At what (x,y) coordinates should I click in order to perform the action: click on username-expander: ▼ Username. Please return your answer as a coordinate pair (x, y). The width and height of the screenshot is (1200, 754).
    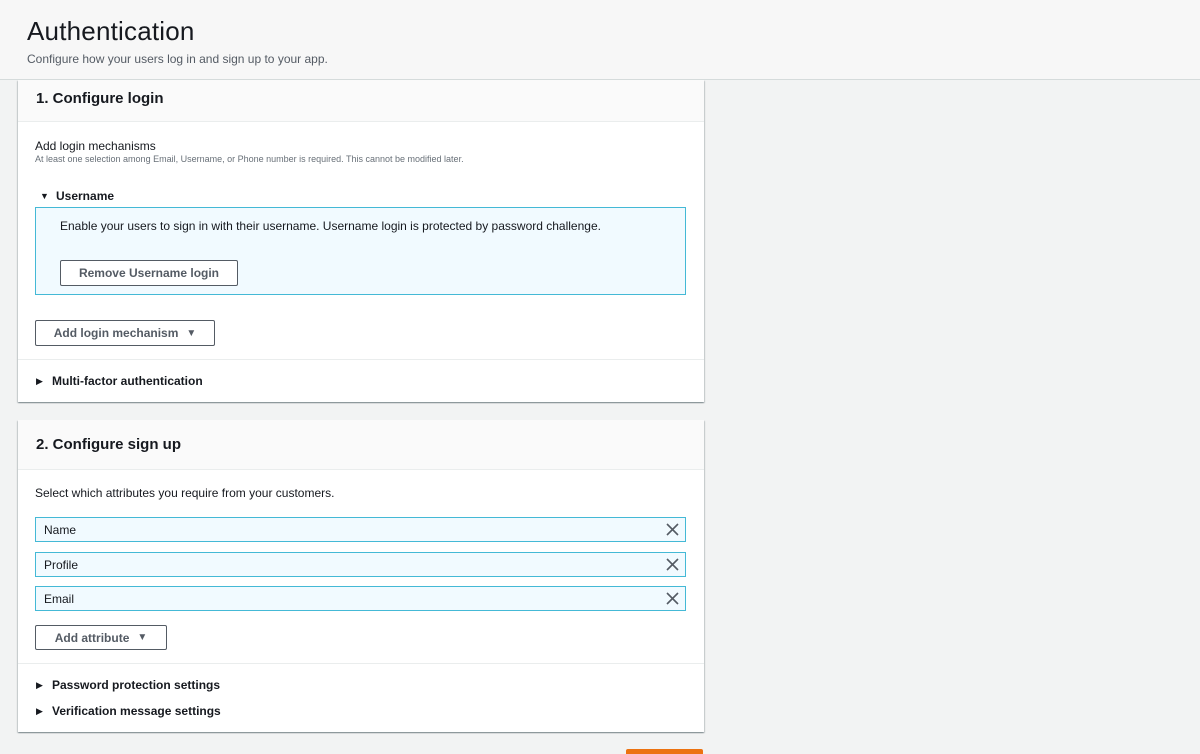
    Looking at the image, I should click on (77, 196).